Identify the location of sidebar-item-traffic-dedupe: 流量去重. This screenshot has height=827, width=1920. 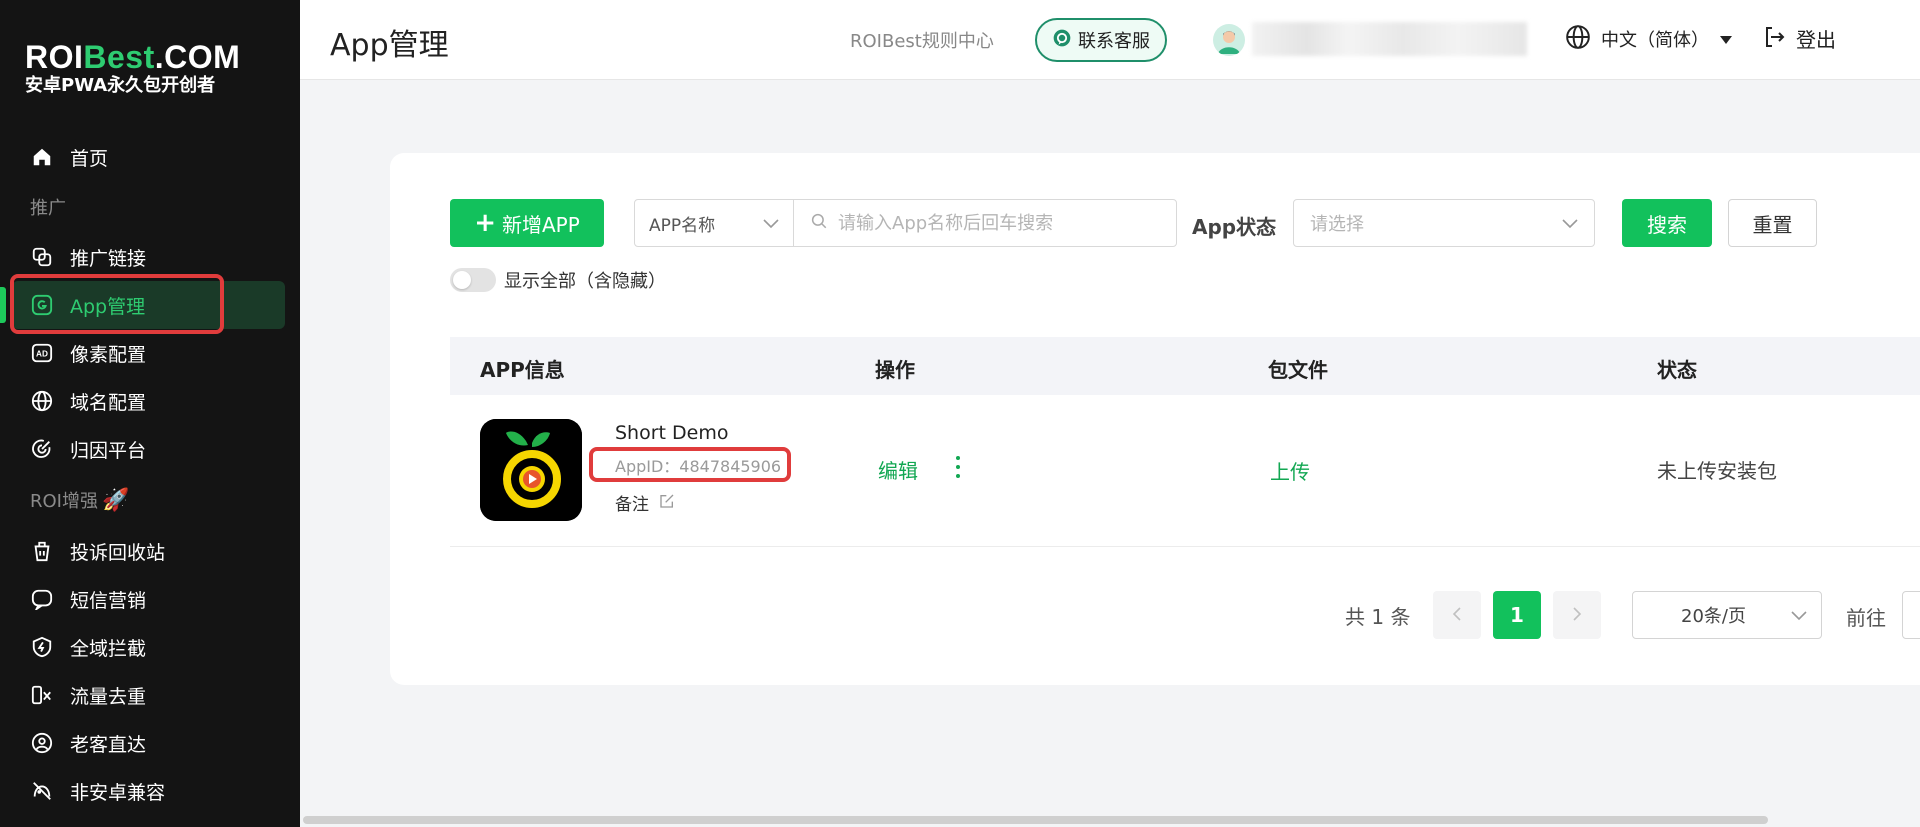
(148, 695).